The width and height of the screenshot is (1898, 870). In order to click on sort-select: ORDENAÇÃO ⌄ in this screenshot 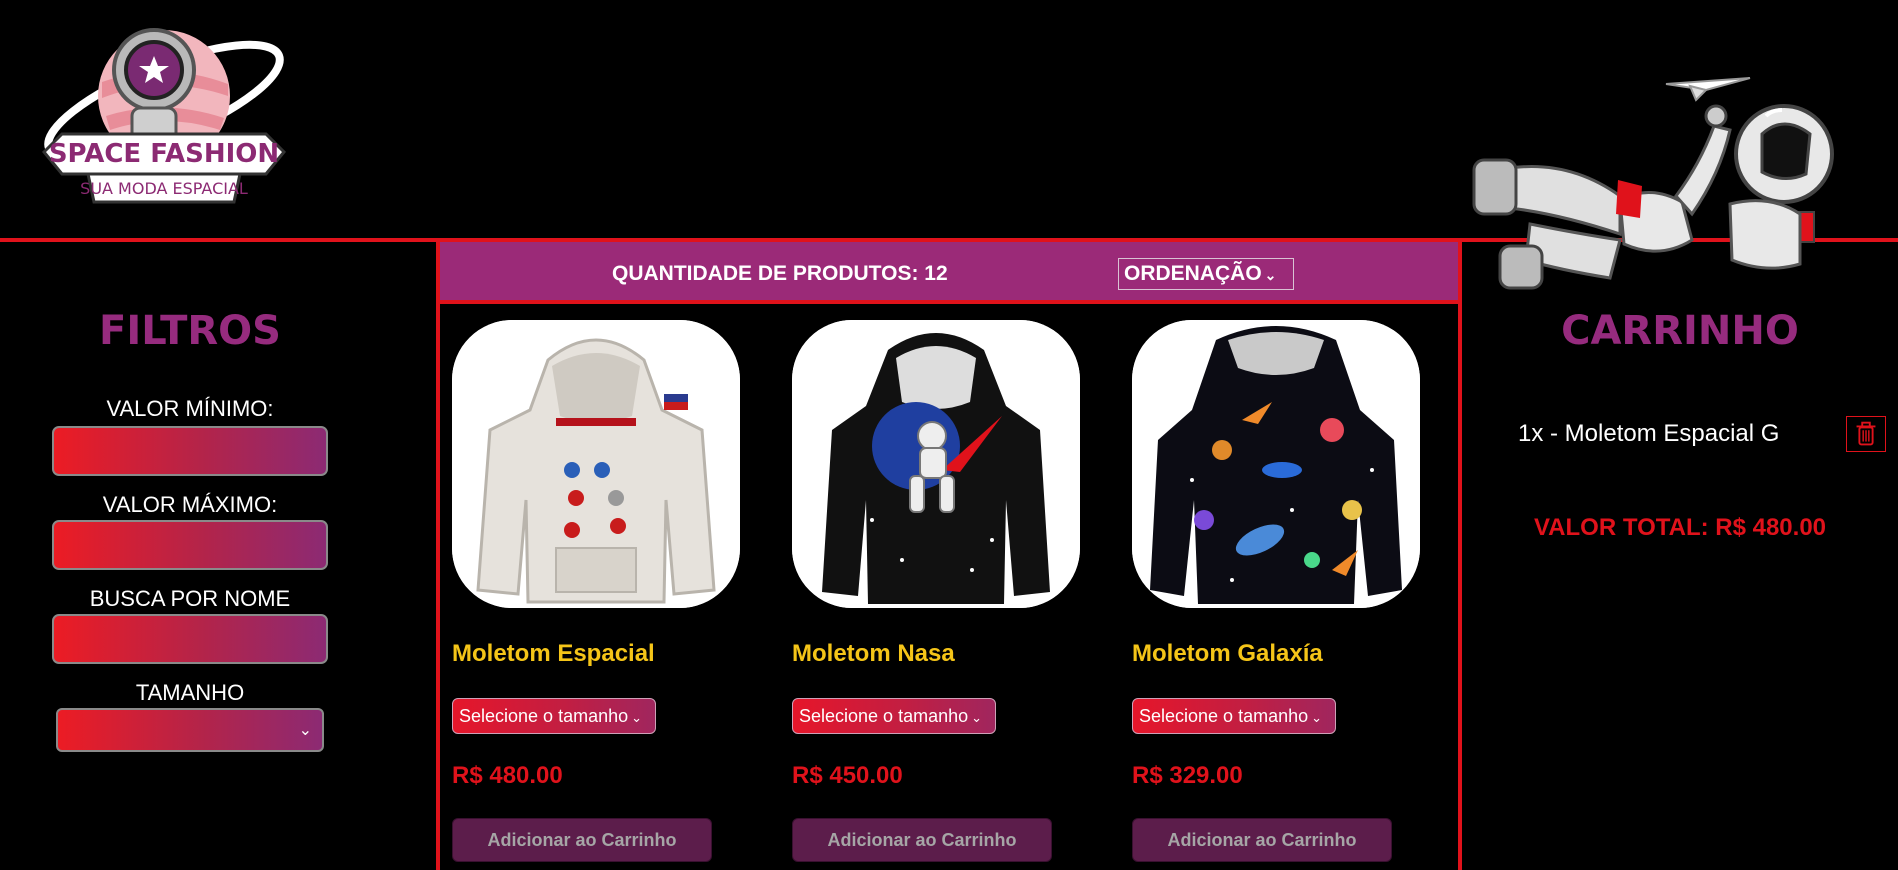, I will do `click(1206, 274)`.